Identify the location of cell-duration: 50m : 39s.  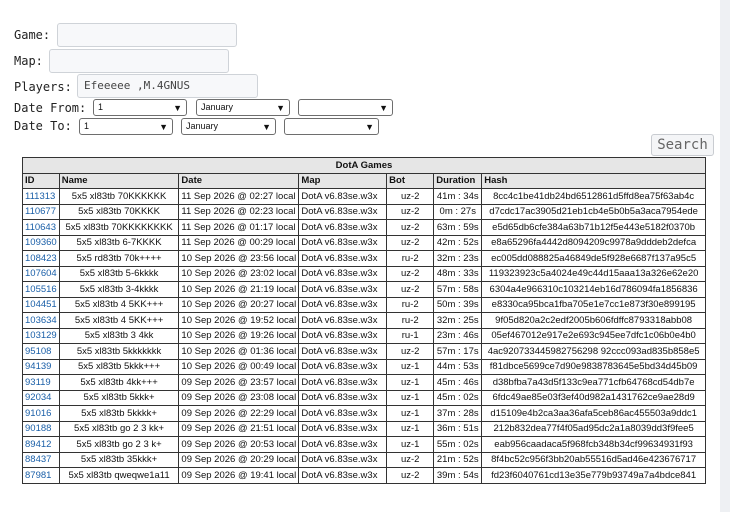
(458, 304).